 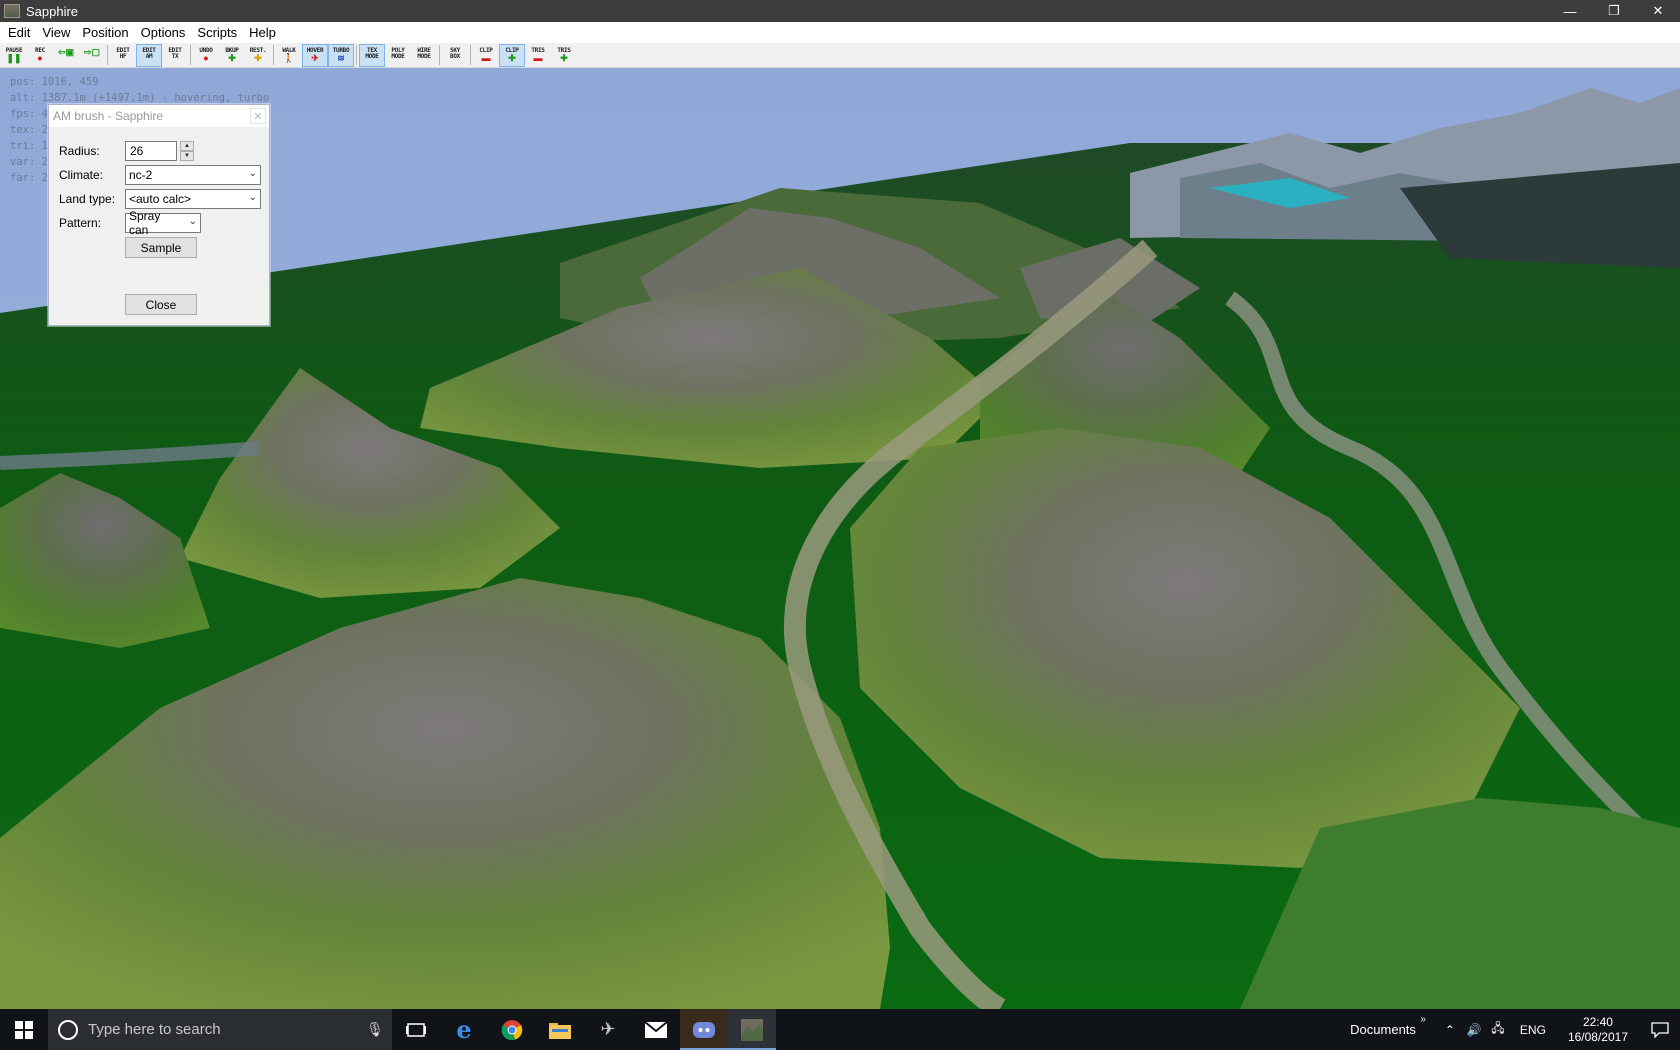 I want to click on task-view-button, so click(x=416, y=1029).